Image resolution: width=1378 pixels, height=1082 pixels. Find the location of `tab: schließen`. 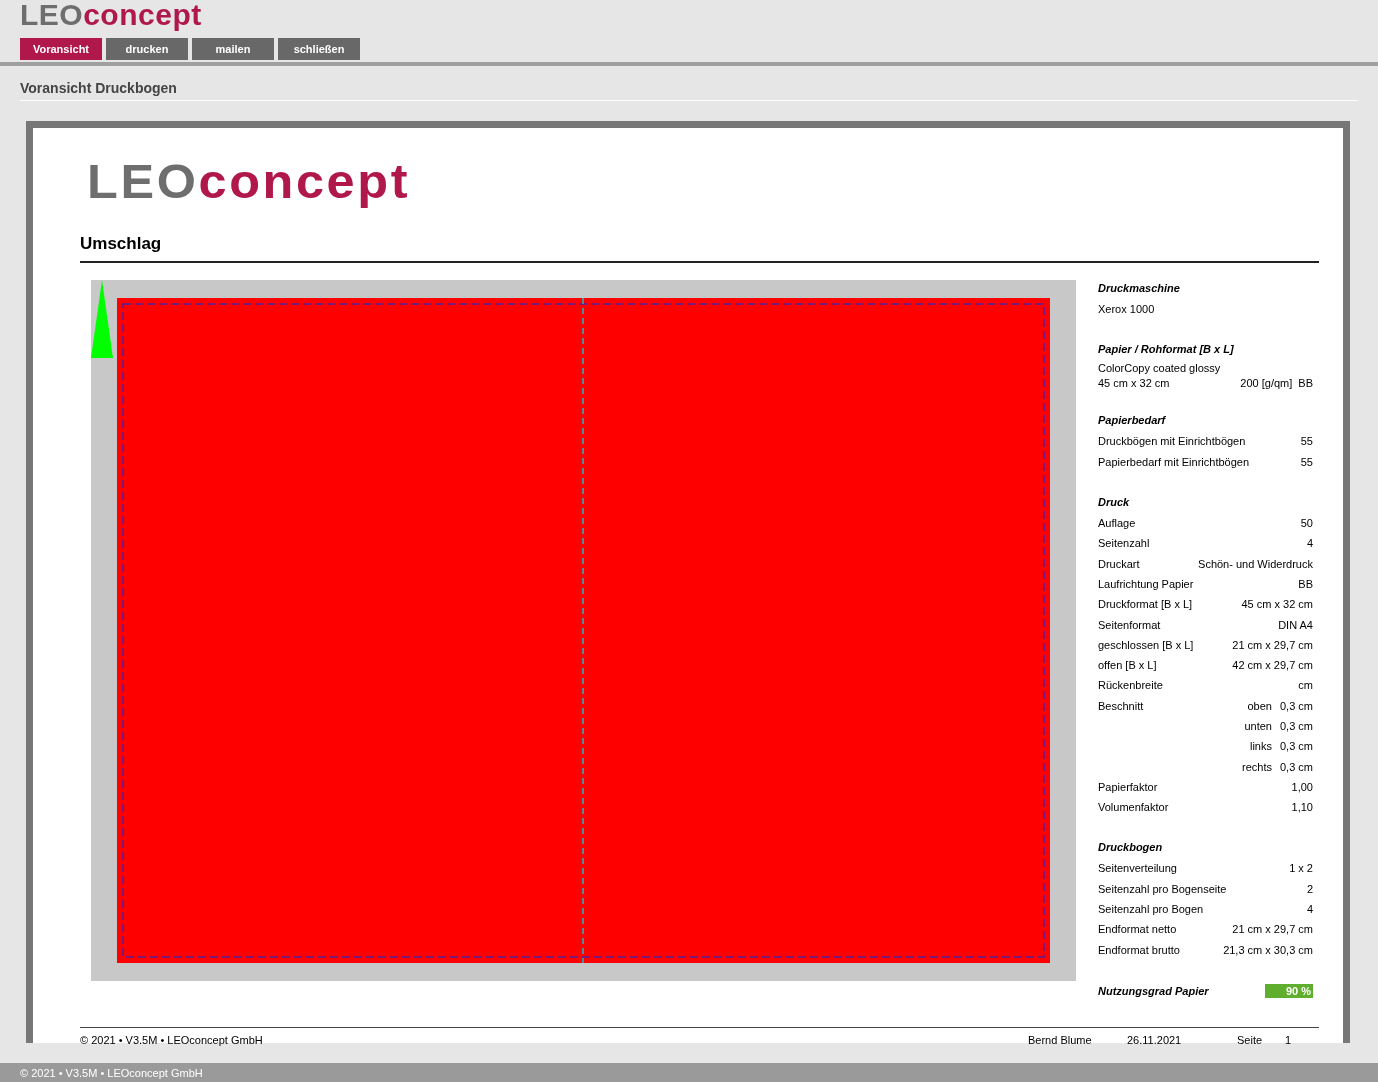

tab: schließen is located at coordinates (319, 49).